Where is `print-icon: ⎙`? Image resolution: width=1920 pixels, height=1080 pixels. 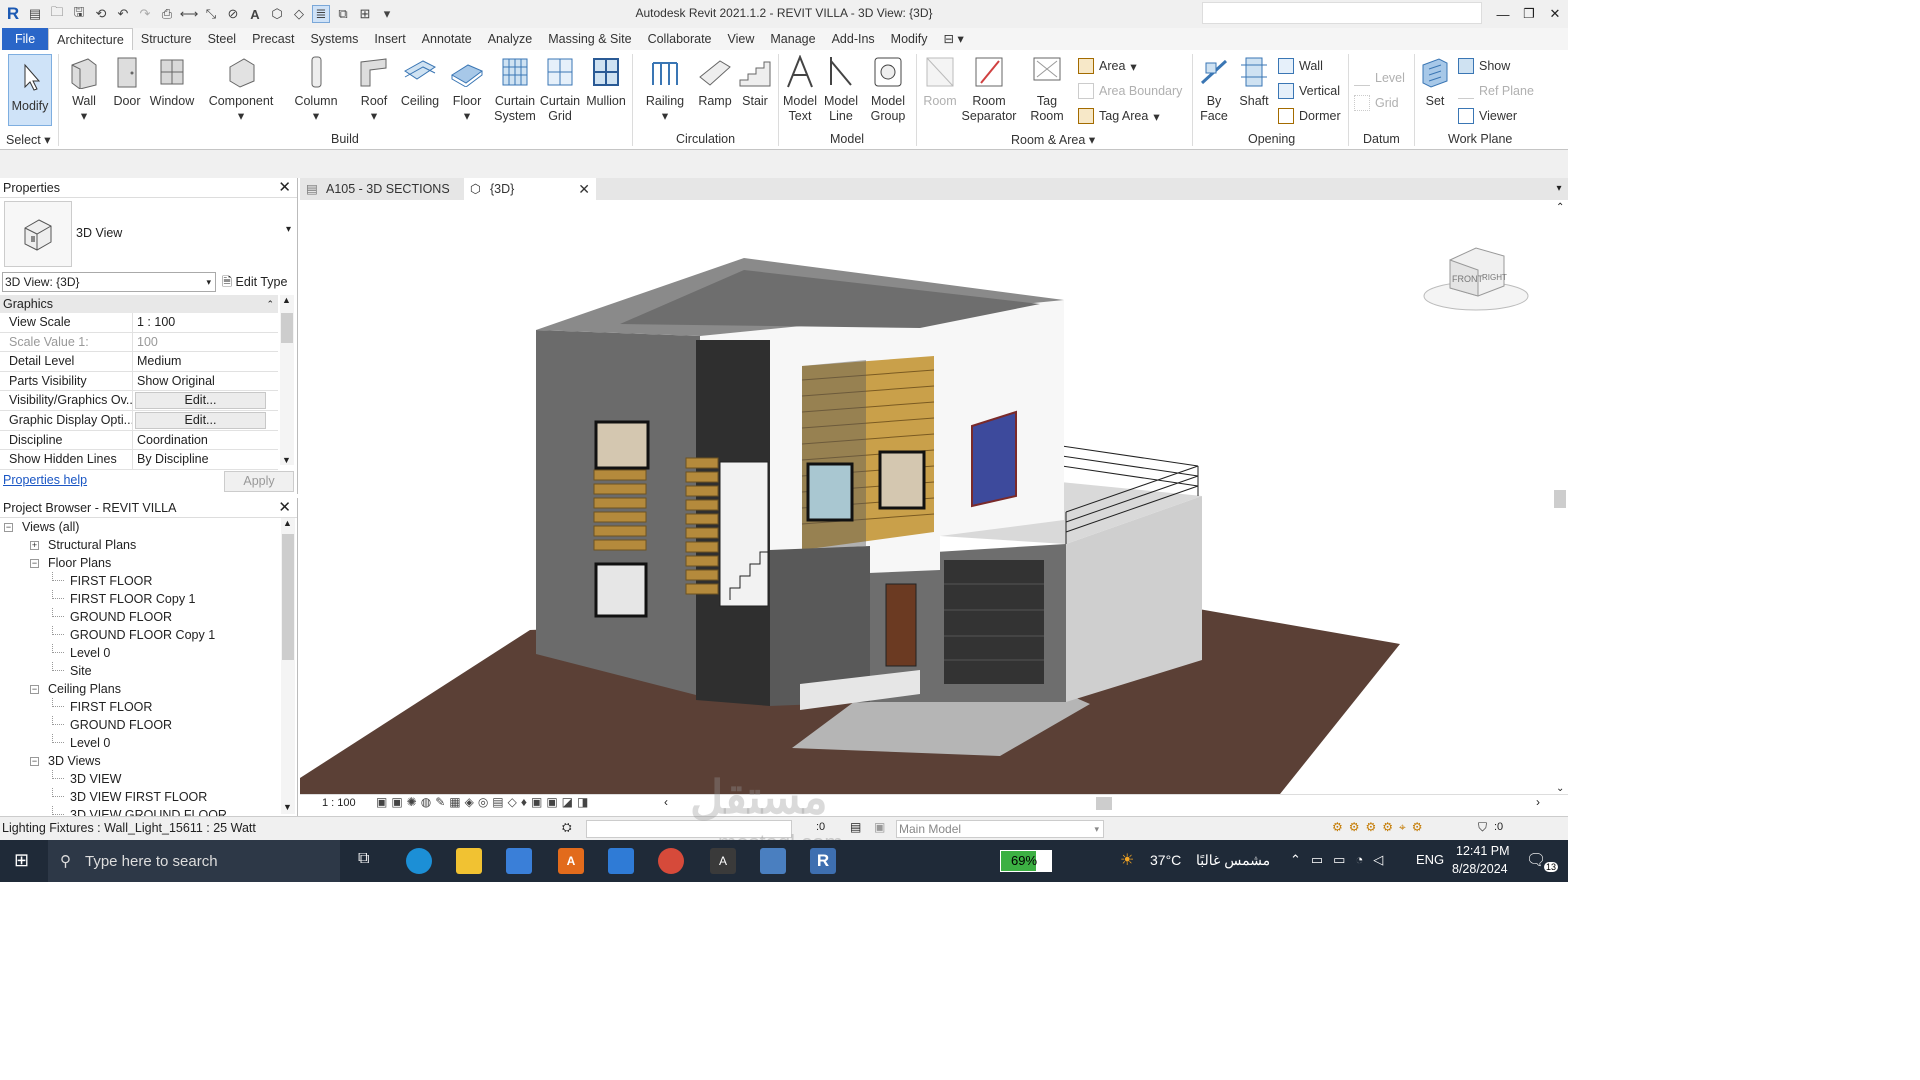
print-icon: ⎙ is located at coordinates (167, 14).